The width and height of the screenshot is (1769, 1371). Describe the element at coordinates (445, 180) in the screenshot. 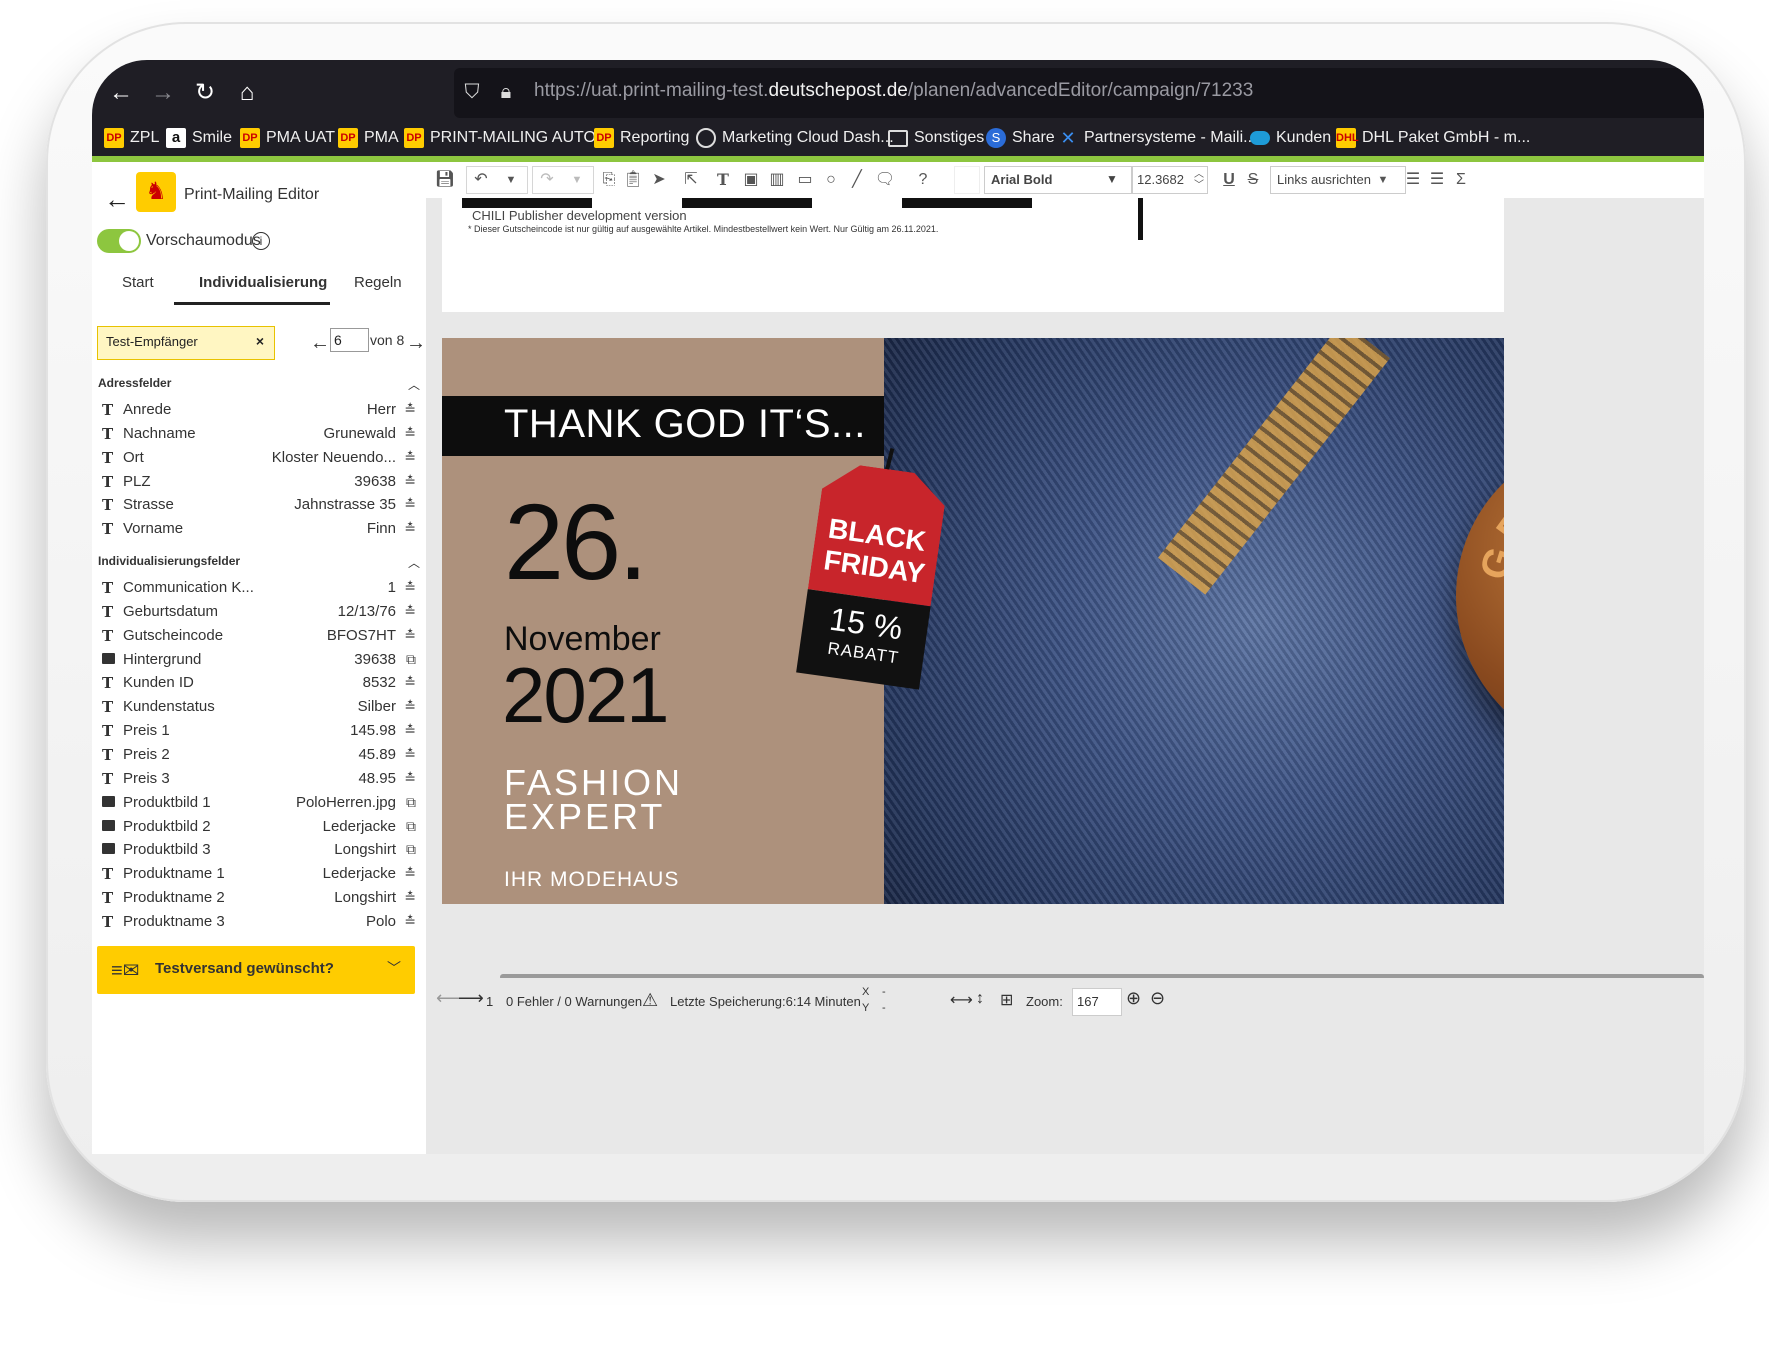

I see `save-icon: 💾︎` at that location.